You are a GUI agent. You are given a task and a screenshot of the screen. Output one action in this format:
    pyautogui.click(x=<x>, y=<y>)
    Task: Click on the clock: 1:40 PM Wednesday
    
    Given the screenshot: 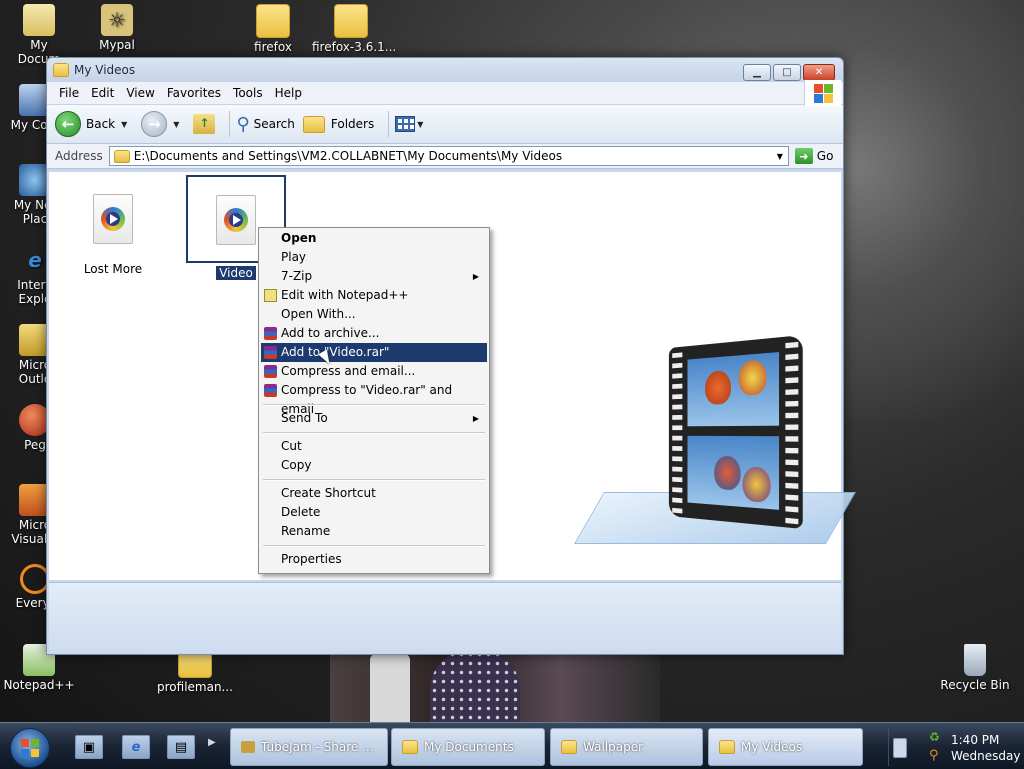 What is the action you would take?
    pyautogui.click(x=985, y=748)
    